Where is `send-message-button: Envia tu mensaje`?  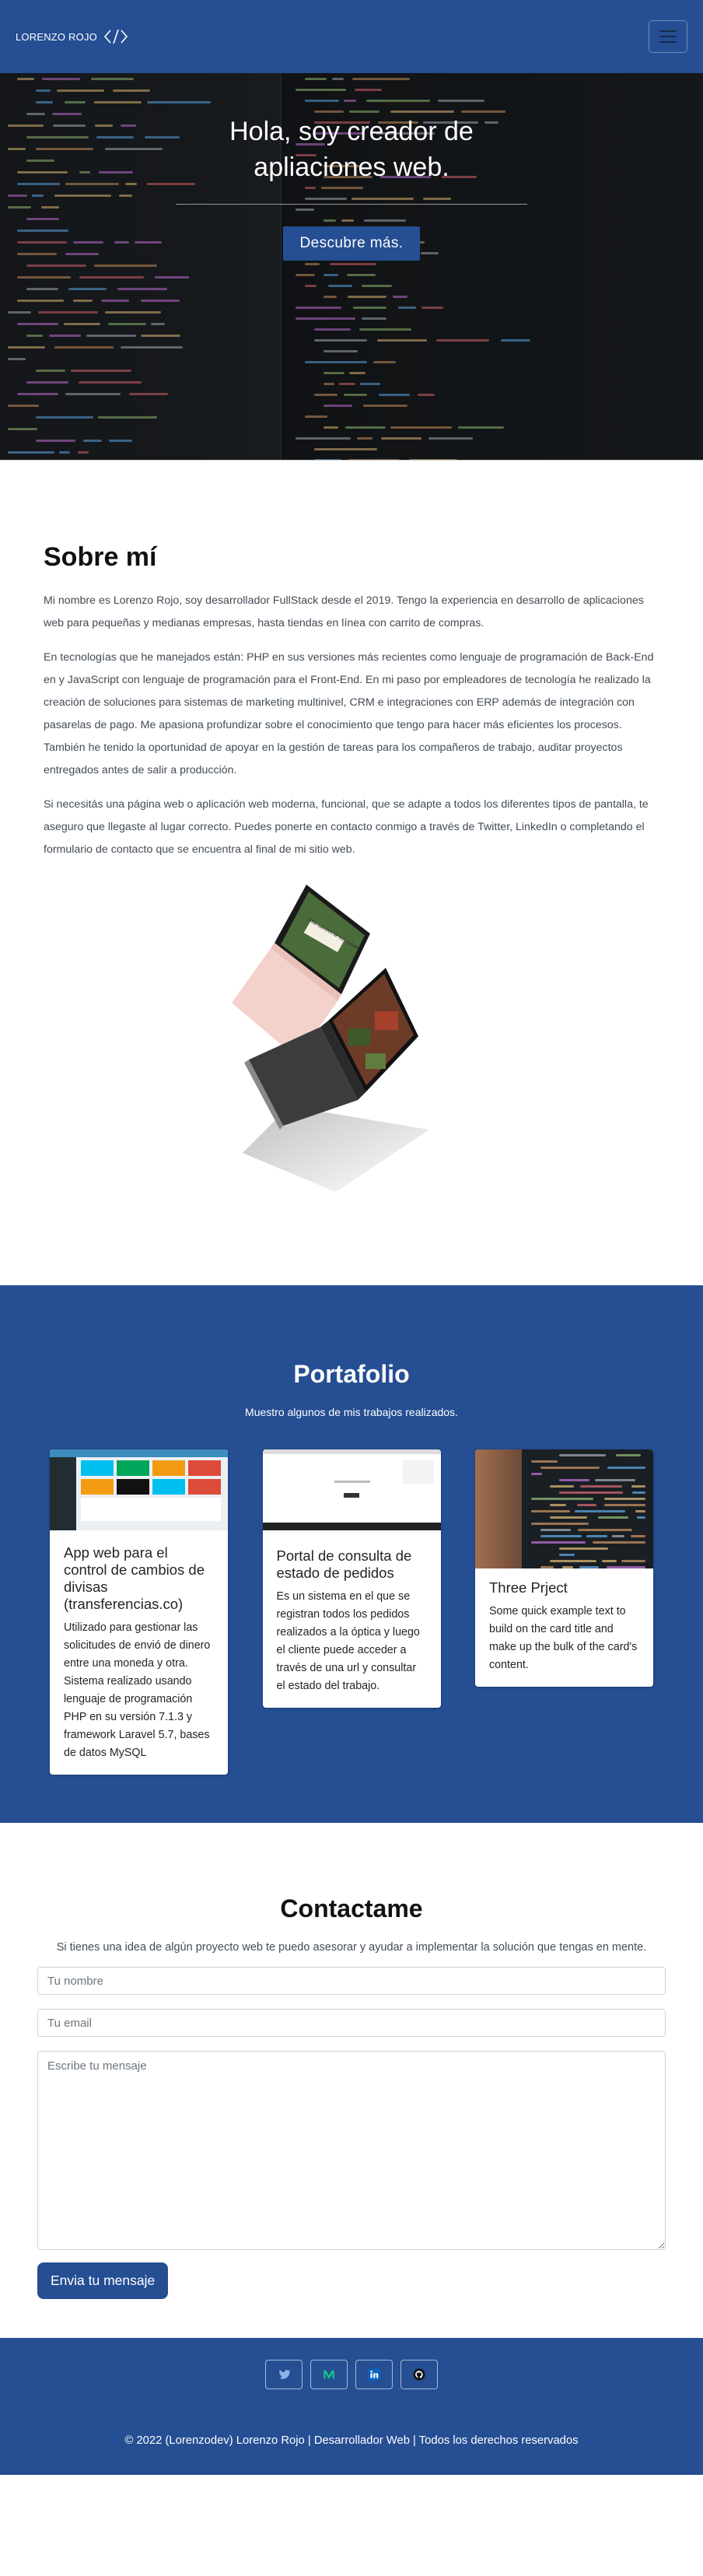
send-message-button: Envia tu mensaje is located at coordinates (103, 2281).